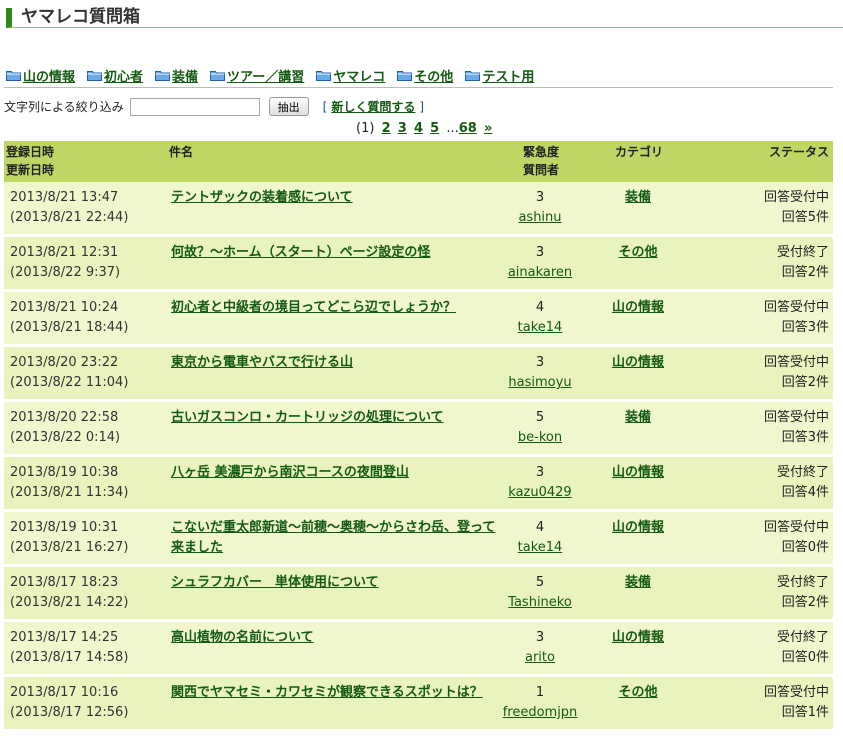  What do you see at coordinates (350, 75) in the screenshot?
I see `category-link: ヤマレコ` at bounding box center [350, 75].